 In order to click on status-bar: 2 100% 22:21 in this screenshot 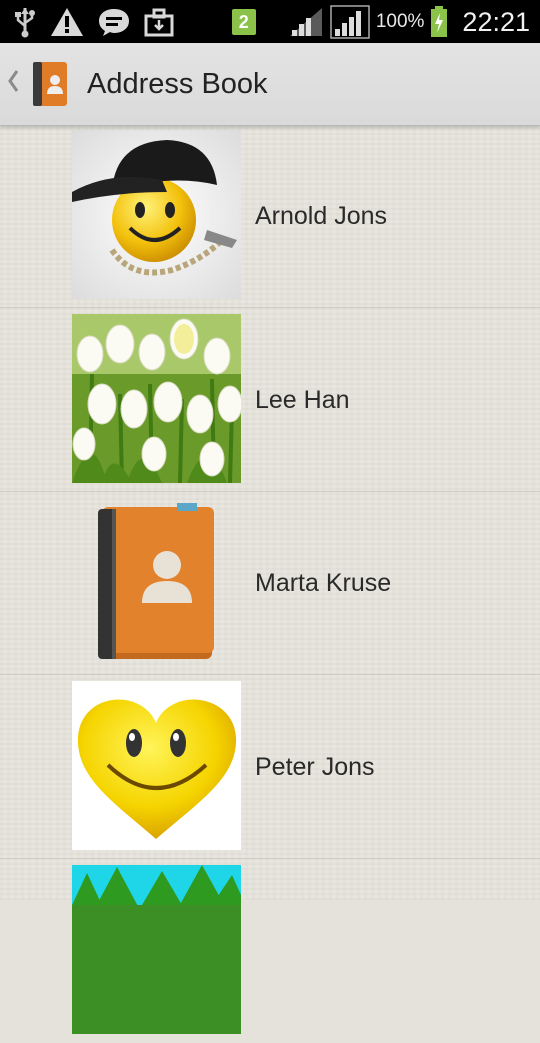, I will do `click(270, 21)`.